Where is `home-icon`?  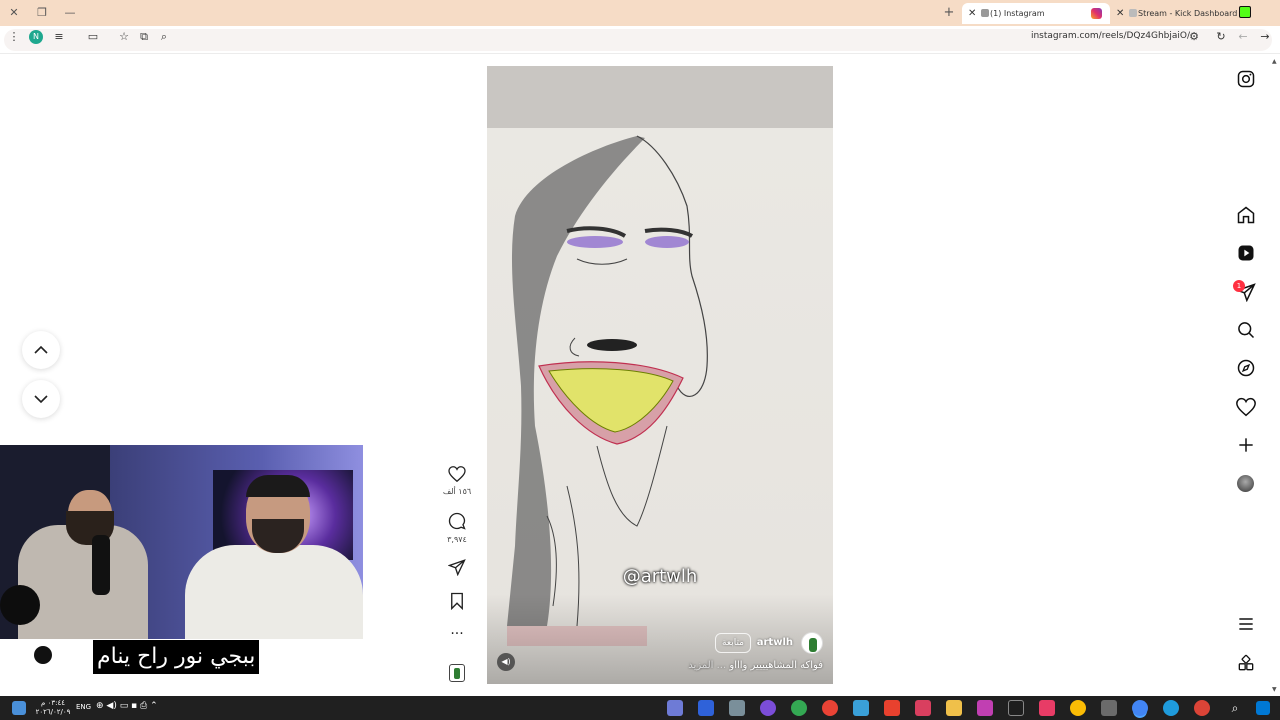
home-icon is located at coordinates (1246, 215).